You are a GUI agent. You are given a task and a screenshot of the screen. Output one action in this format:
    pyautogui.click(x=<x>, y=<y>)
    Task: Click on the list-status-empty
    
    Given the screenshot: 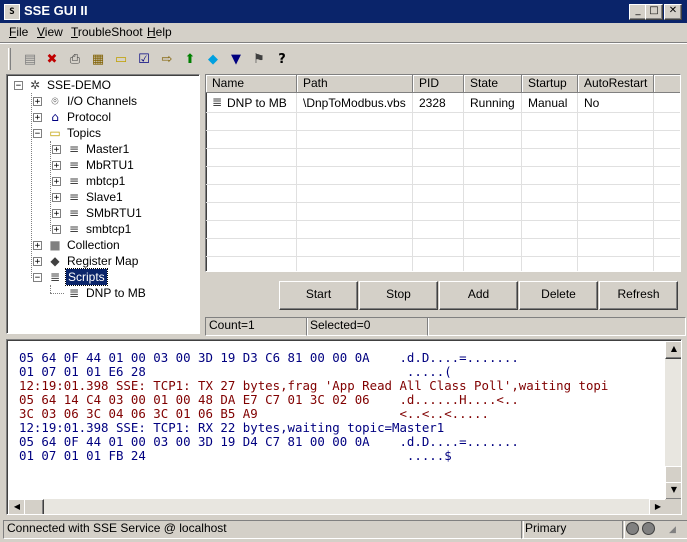 What is the action you would take?
    pyautogui.click(x=556, y=326)
    